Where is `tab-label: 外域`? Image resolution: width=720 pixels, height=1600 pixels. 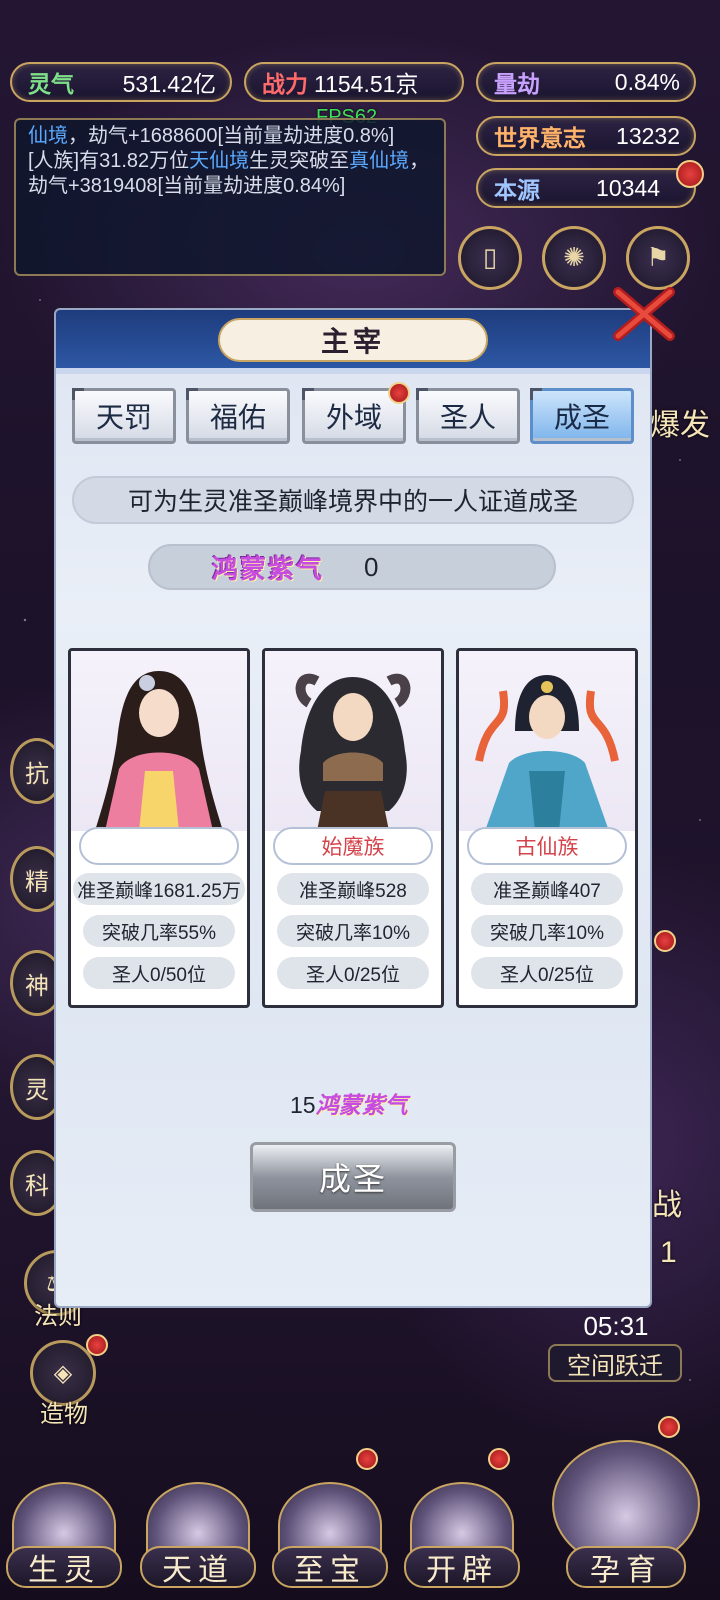
tab-label: 外域 is located at coordinates (353, 417).